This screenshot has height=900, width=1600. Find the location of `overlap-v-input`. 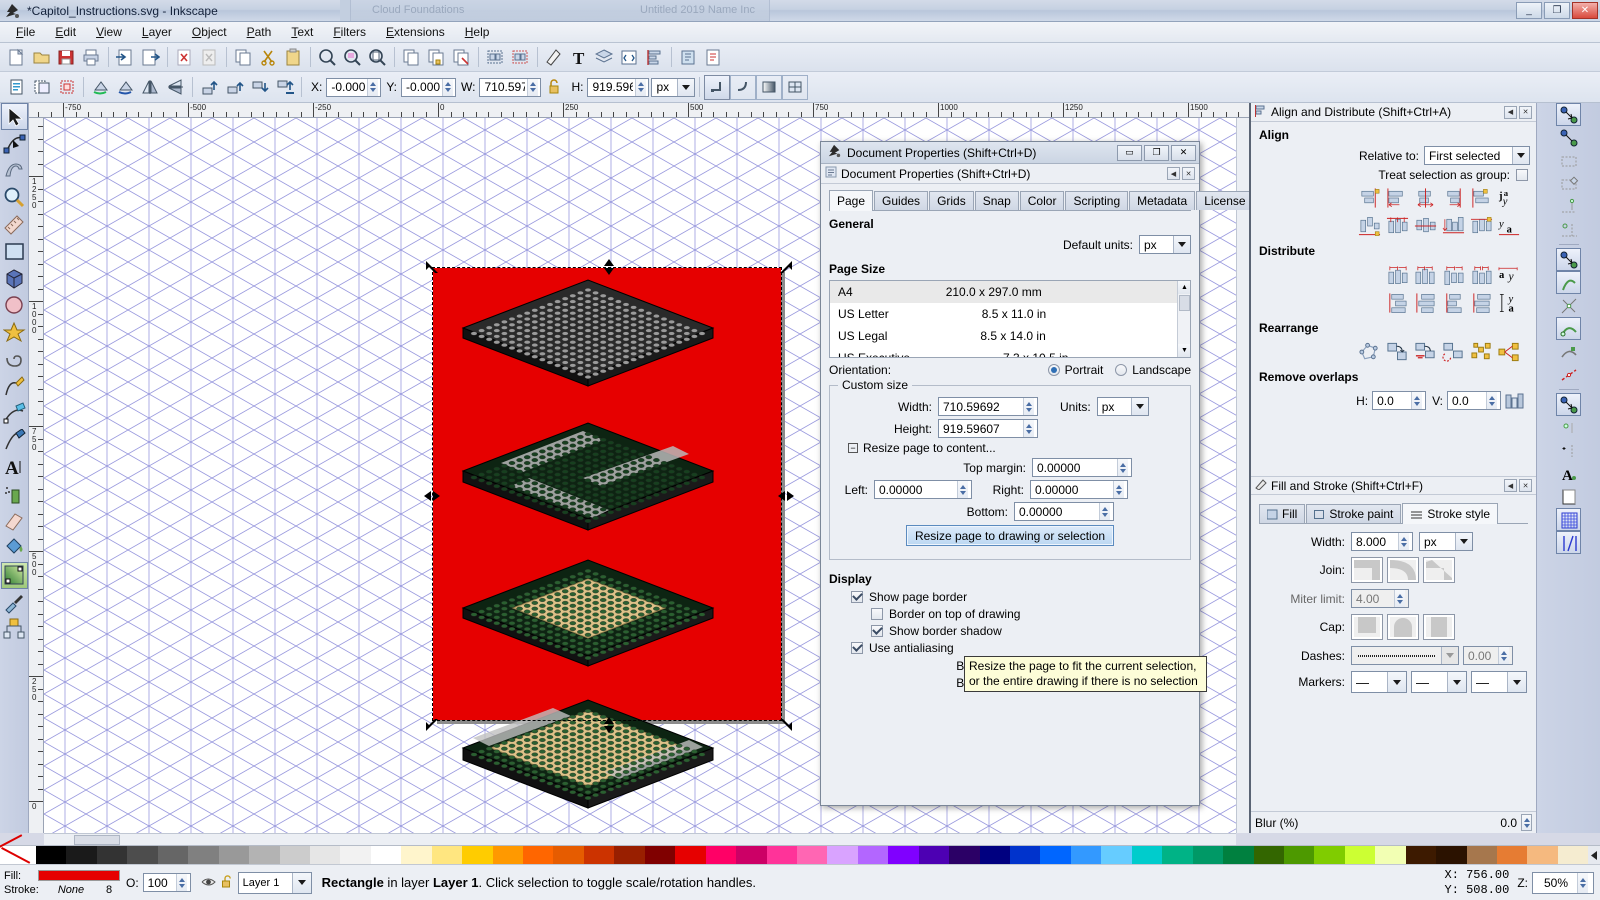

overlap-v-input is located at coordinates (1474, 400).